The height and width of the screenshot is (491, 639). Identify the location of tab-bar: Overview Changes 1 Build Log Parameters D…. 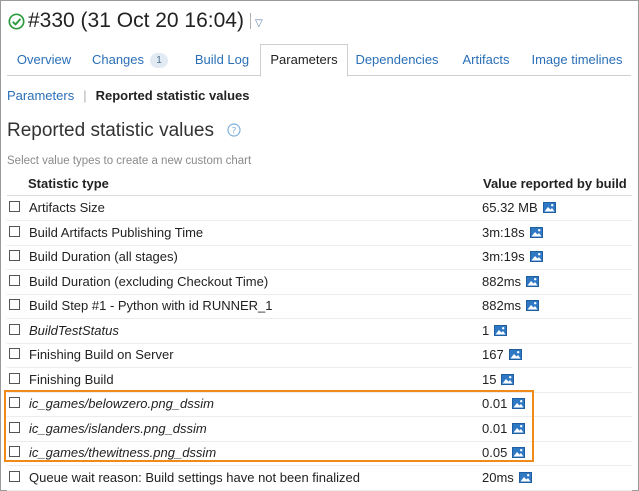
(319, 60).